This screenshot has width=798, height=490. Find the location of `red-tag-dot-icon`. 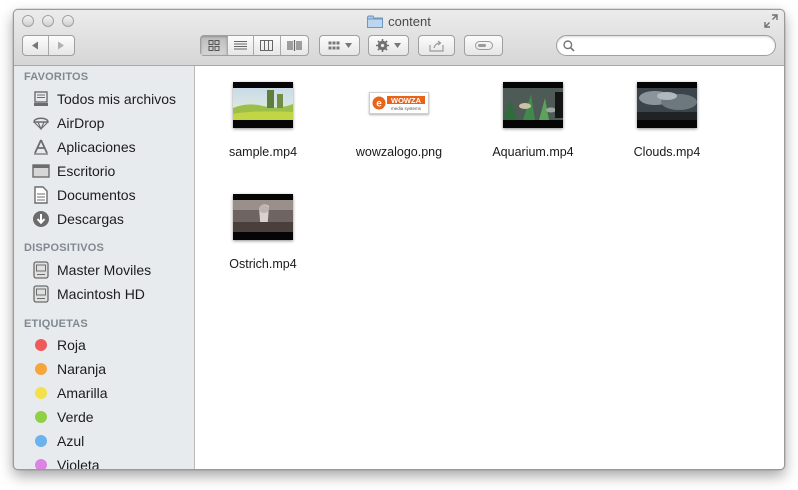

red-tag-dot-icon is located at coordinates (41, 345).